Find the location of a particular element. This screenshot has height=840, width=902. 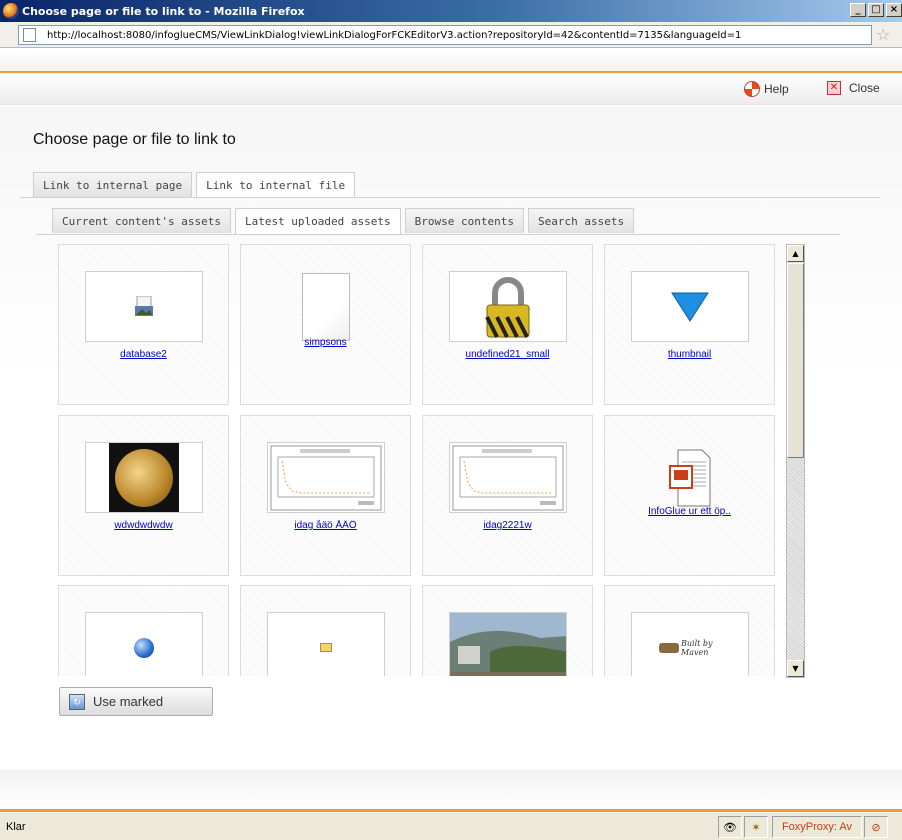

asset-link: undefined21_small is located at coordinates (507, 354).